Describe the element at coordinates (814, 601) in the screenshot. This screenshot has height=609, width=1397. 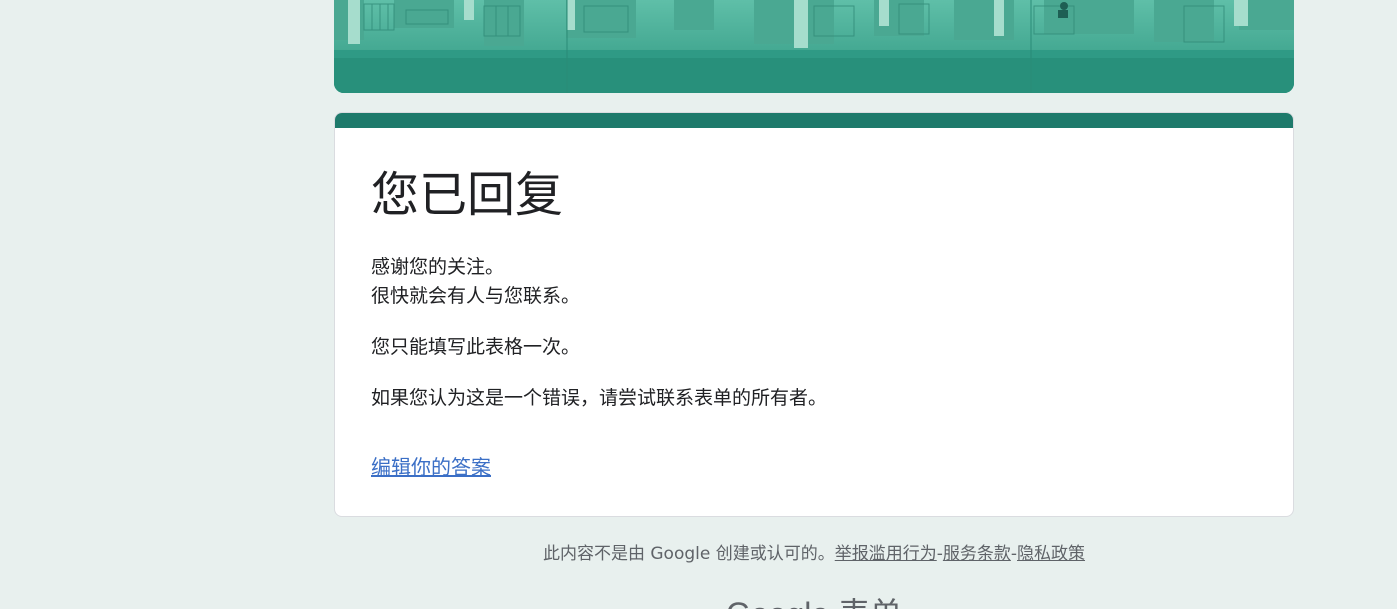
I see `google-forms-logo: Google 表单` at that location.